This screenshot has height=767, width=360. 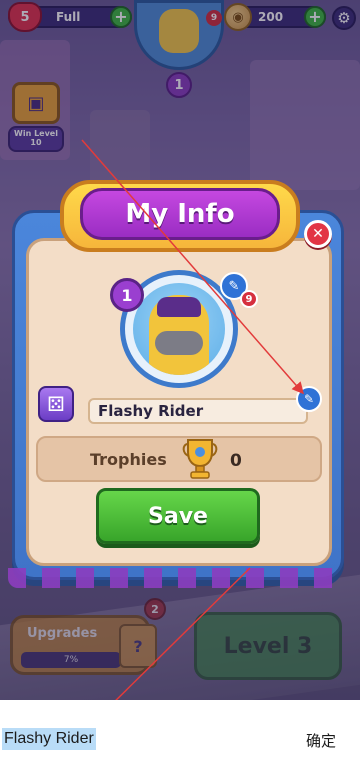 I want to click on close-button: ✕, so click(x=318, y=234).